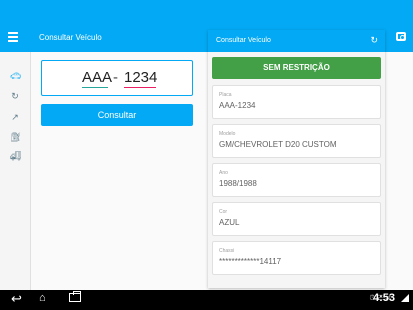 The height and width of the screenshot is (310, 413). Describe the element at coordinates (227, 134) in the screenshot. I see `field-label: Modelo` at that location.